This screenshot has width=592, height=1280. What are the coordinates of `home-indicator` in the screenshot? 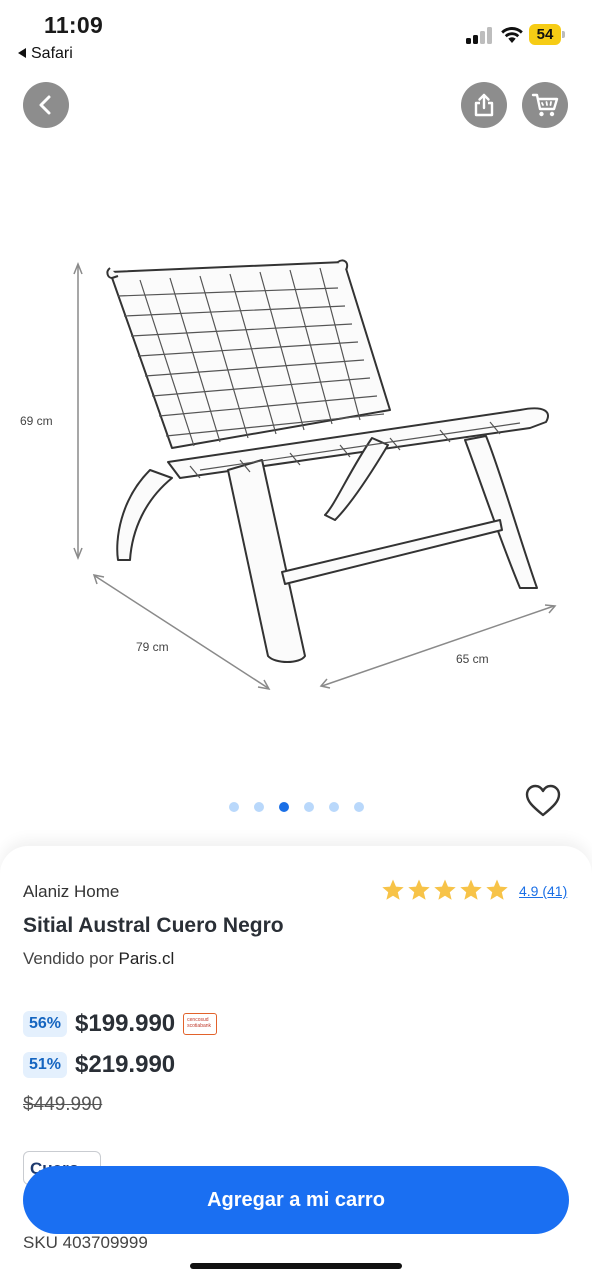 It's located at (296, 1266).